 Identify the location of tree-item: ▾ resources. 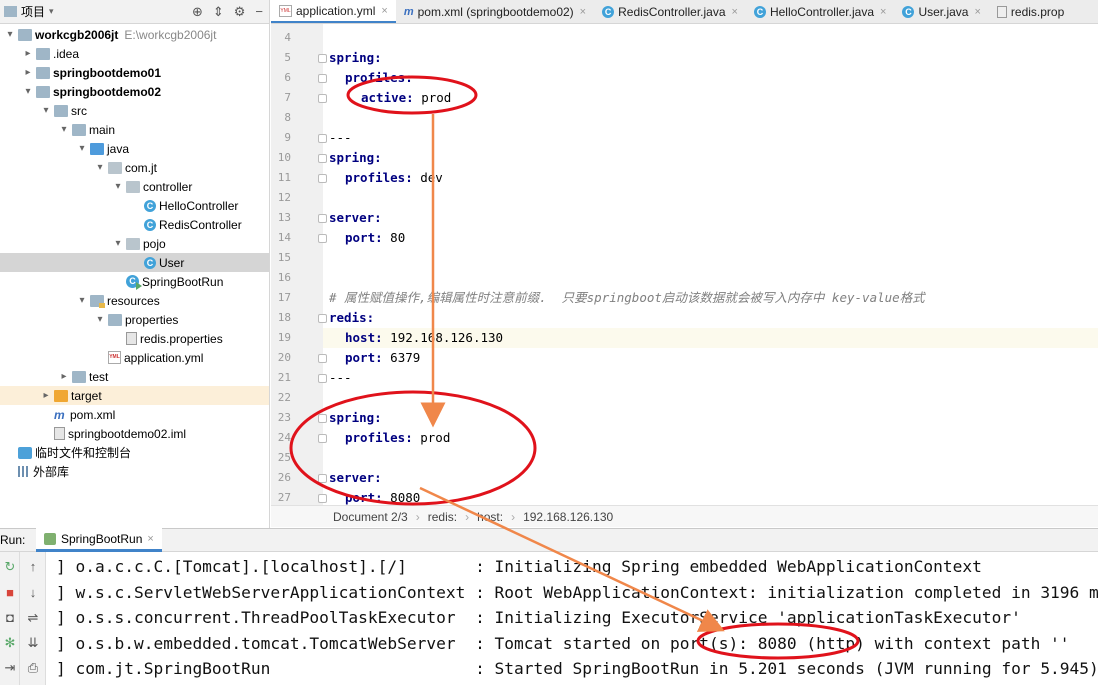
(134, 300).